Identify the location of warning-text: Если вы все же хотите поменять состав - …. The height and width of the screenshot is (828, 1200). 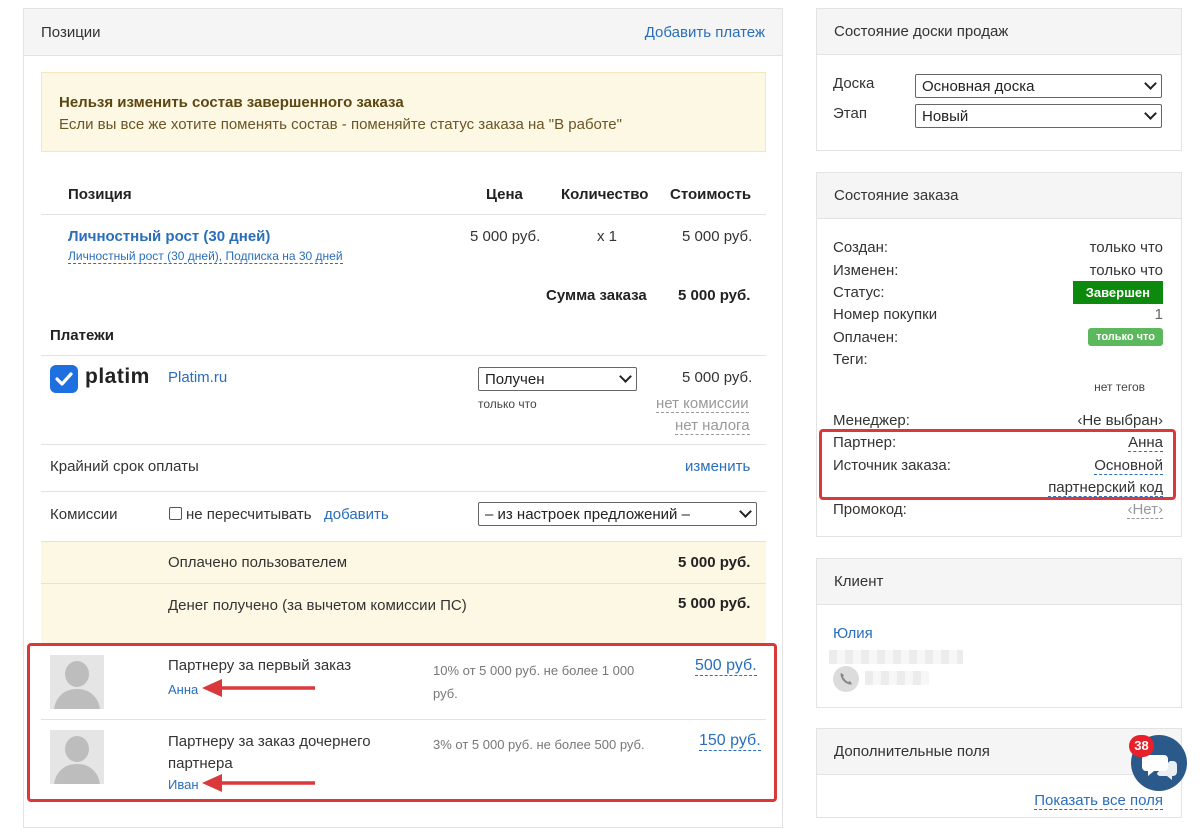
(340, 124).